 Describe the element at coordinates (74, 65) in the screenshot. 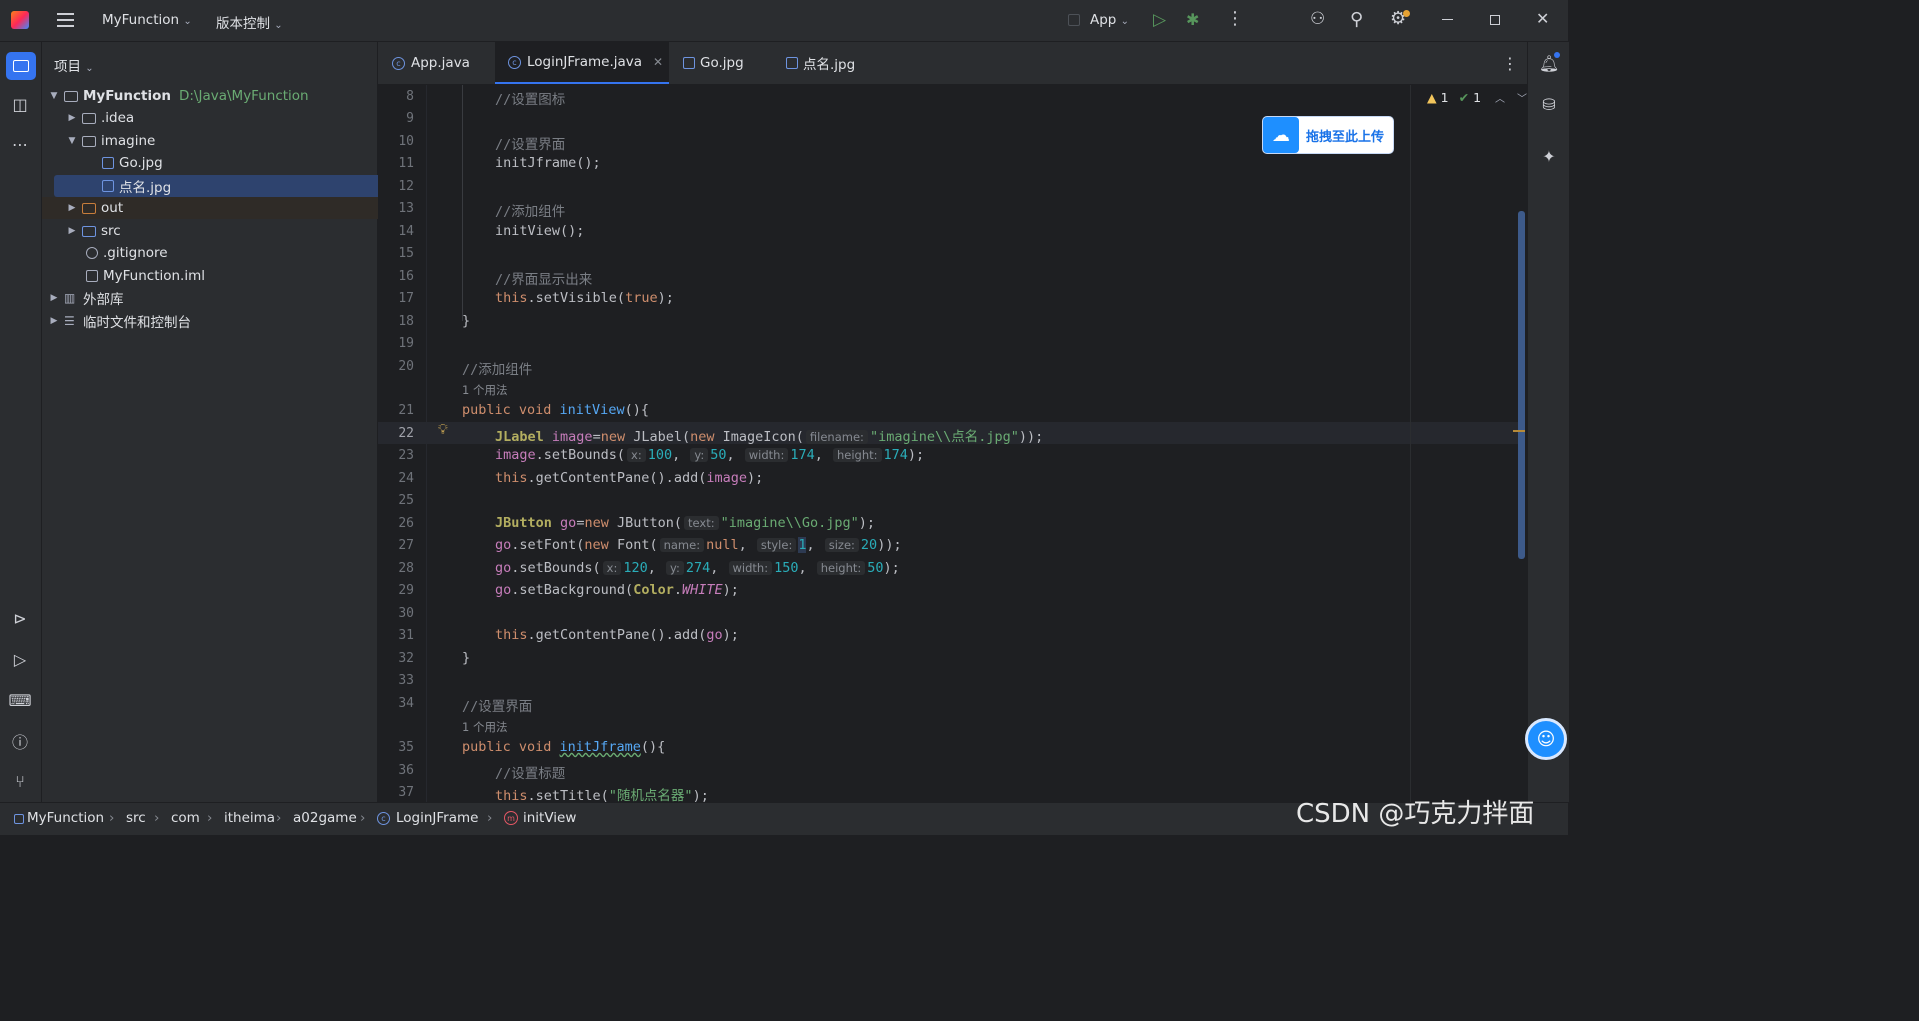

I see `project-panel-title: 项目 ⌄` at that location.